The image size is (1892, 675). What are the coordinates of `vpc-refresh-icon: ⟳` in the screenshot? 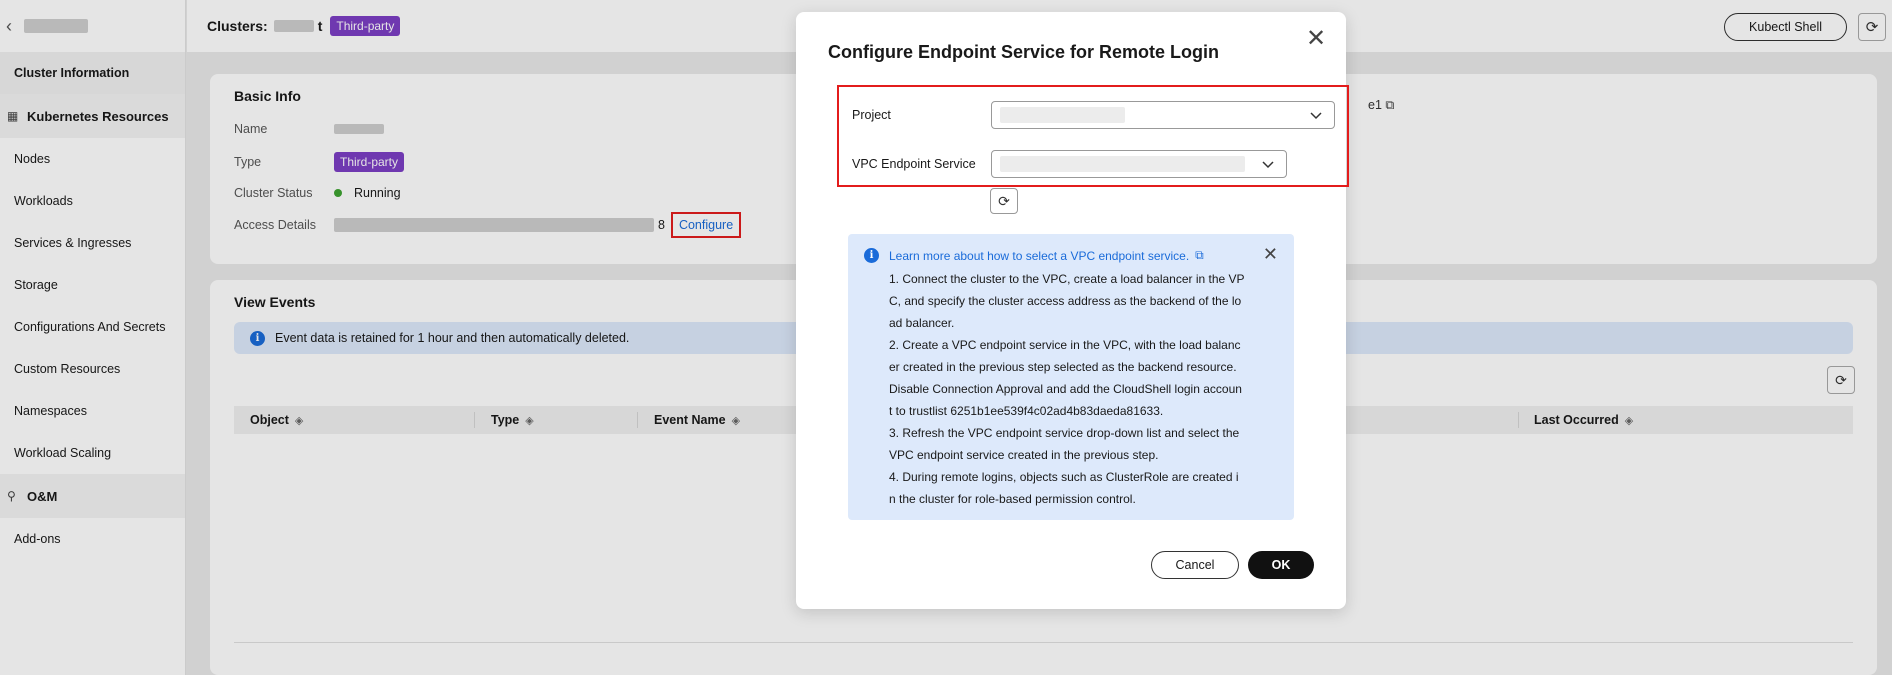 It's located at (1004, 201).